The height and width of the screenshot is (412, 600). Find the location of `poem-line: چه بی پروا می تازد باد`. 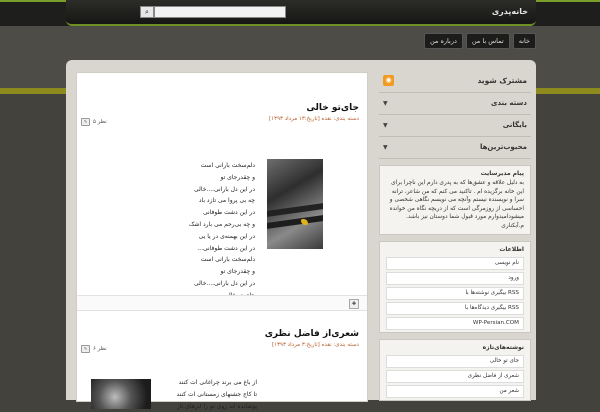

poem-line: چه بی پروا می تازد باد is located at coordinates (226, 201).